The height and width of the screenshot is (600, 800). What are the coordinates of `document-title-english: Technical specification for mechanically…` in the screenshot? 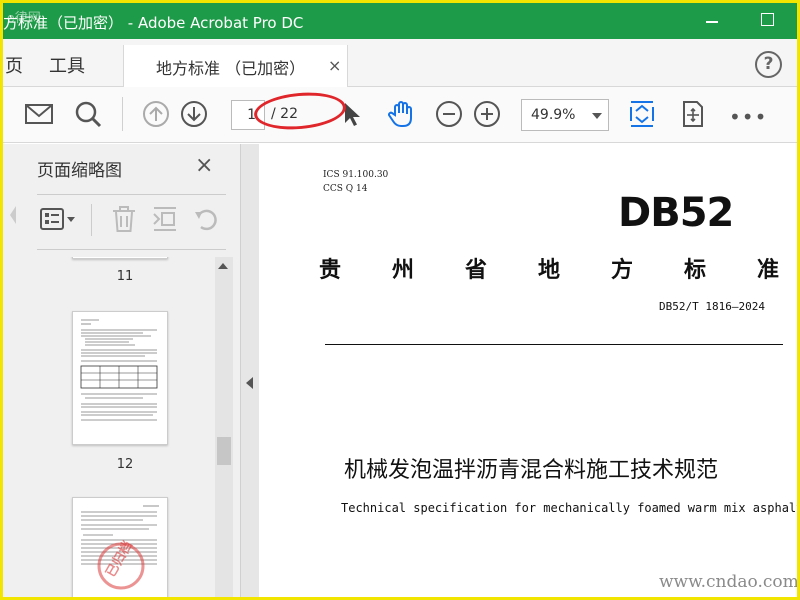 It's located at (570, 508).